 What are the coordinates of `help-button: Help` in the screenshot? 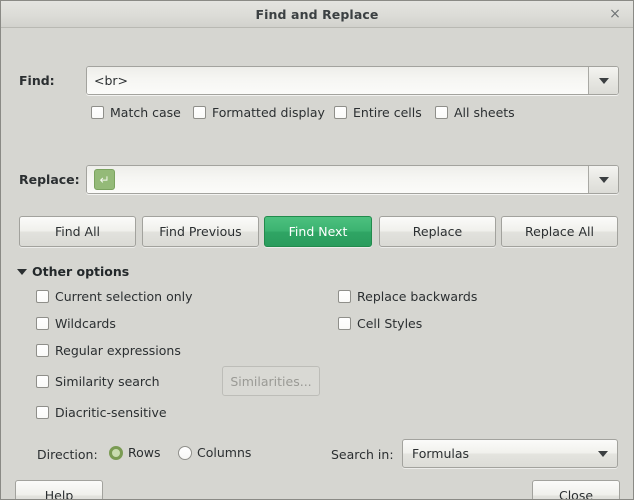 It's located at (59, 489).